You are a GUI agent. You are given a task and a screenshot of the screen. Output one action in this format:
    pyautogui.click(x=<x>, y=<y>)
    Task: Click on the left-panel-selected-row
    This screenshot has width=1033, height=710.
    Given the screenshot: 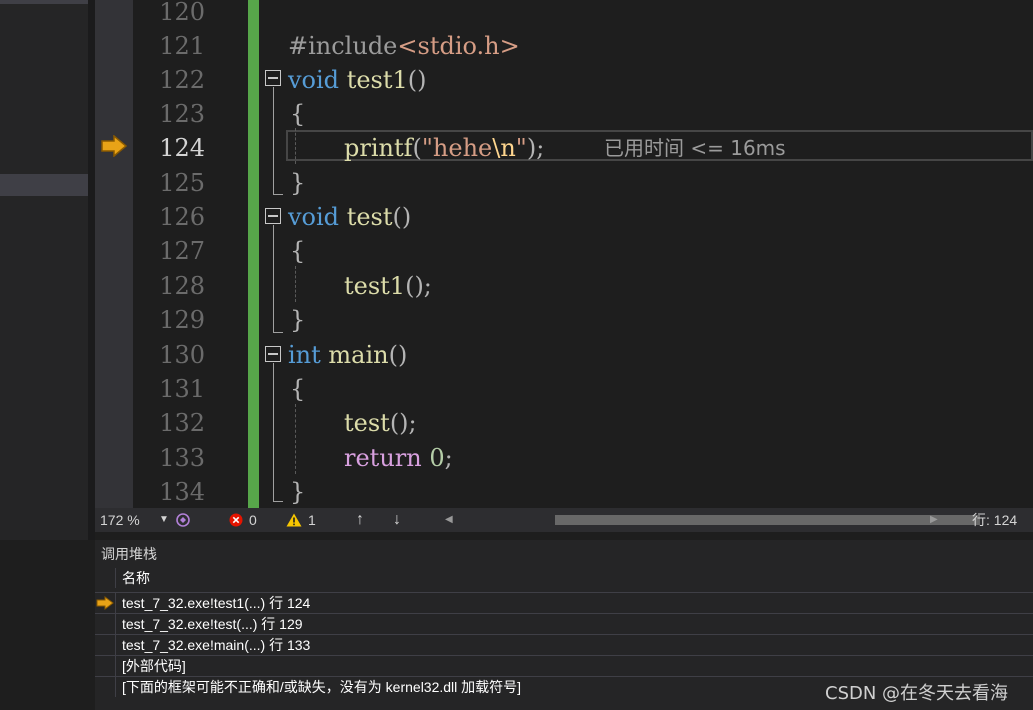 What is the action you would take?
    pyautogui.click(x=44, y=185)
    